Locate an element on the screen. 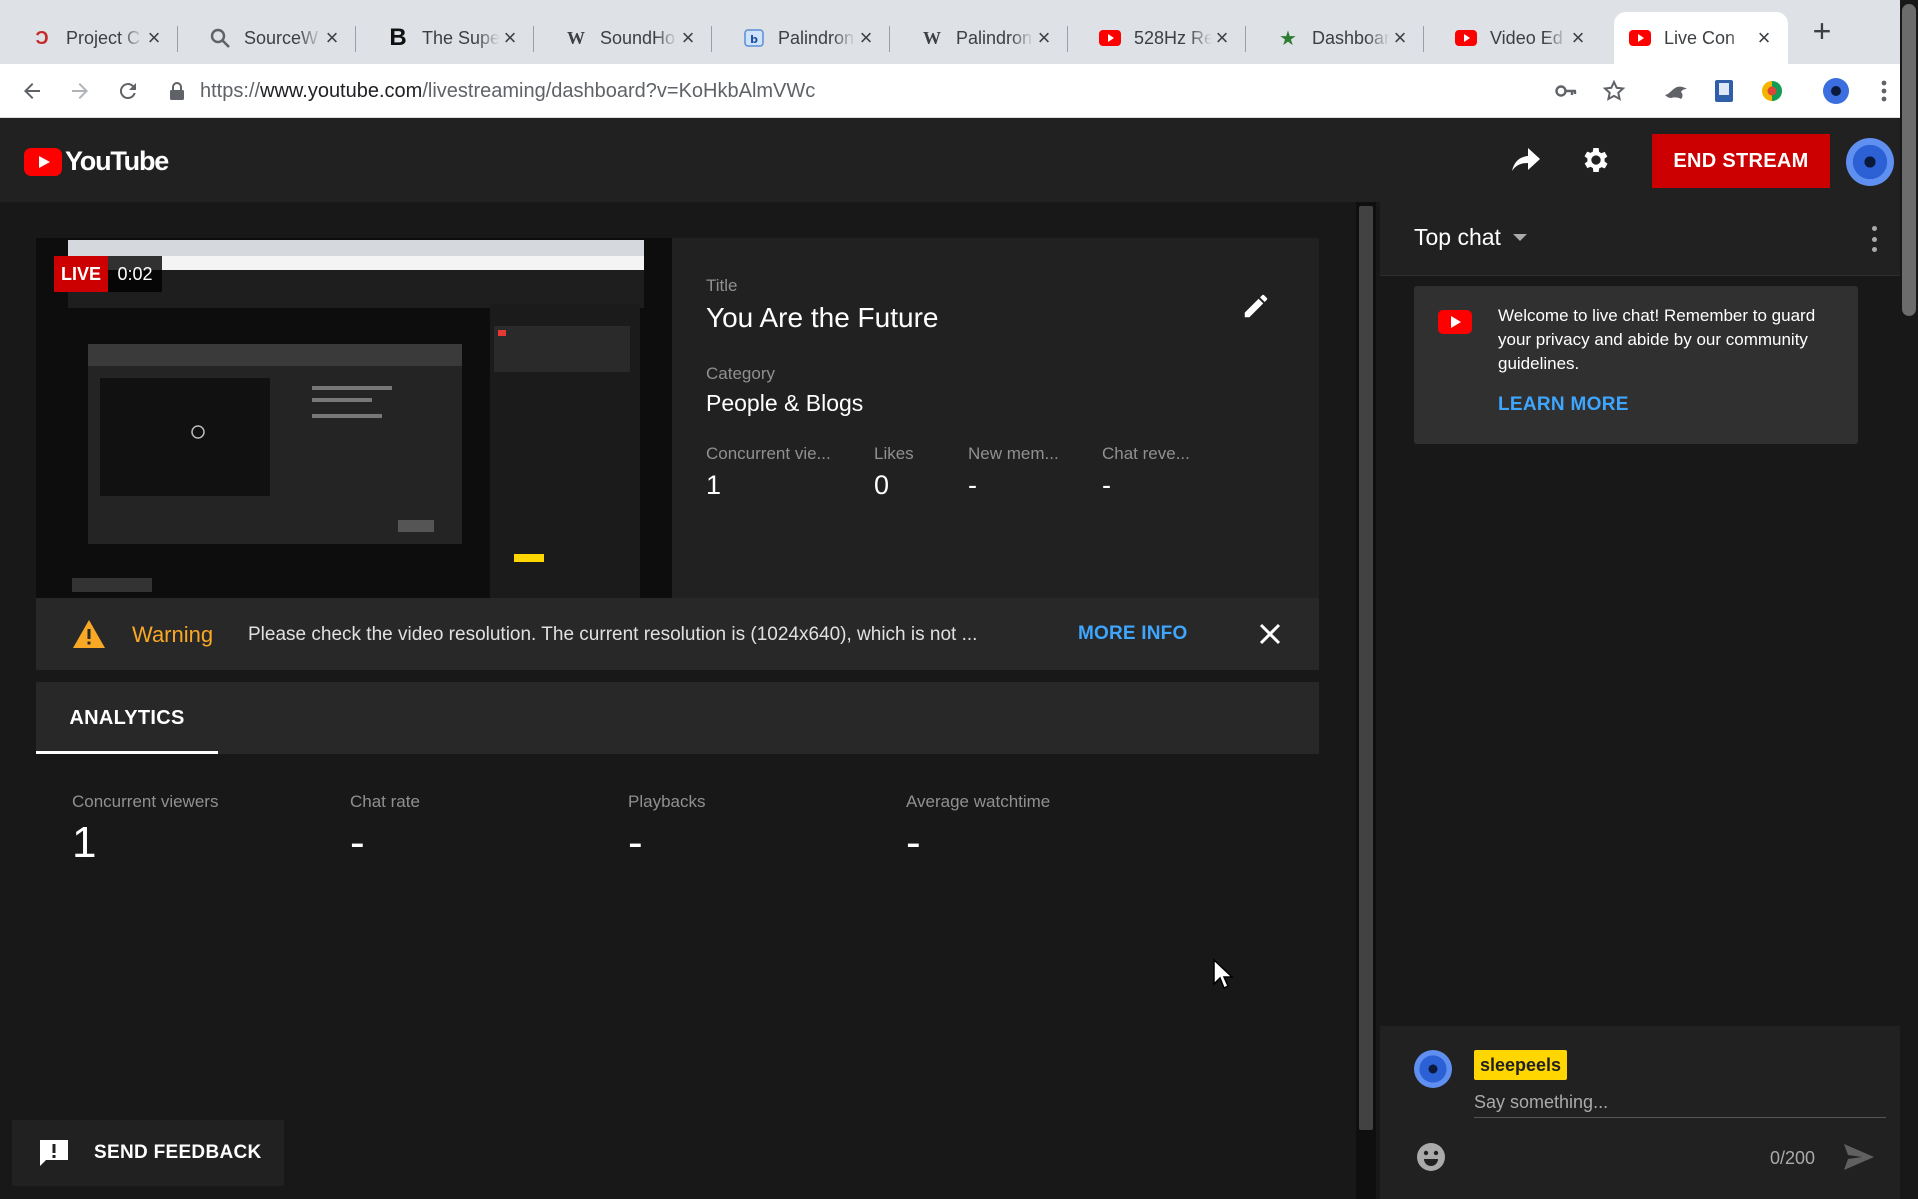 The image size is (1918, 1199). edit-button is located at coordinates (1256, 306).